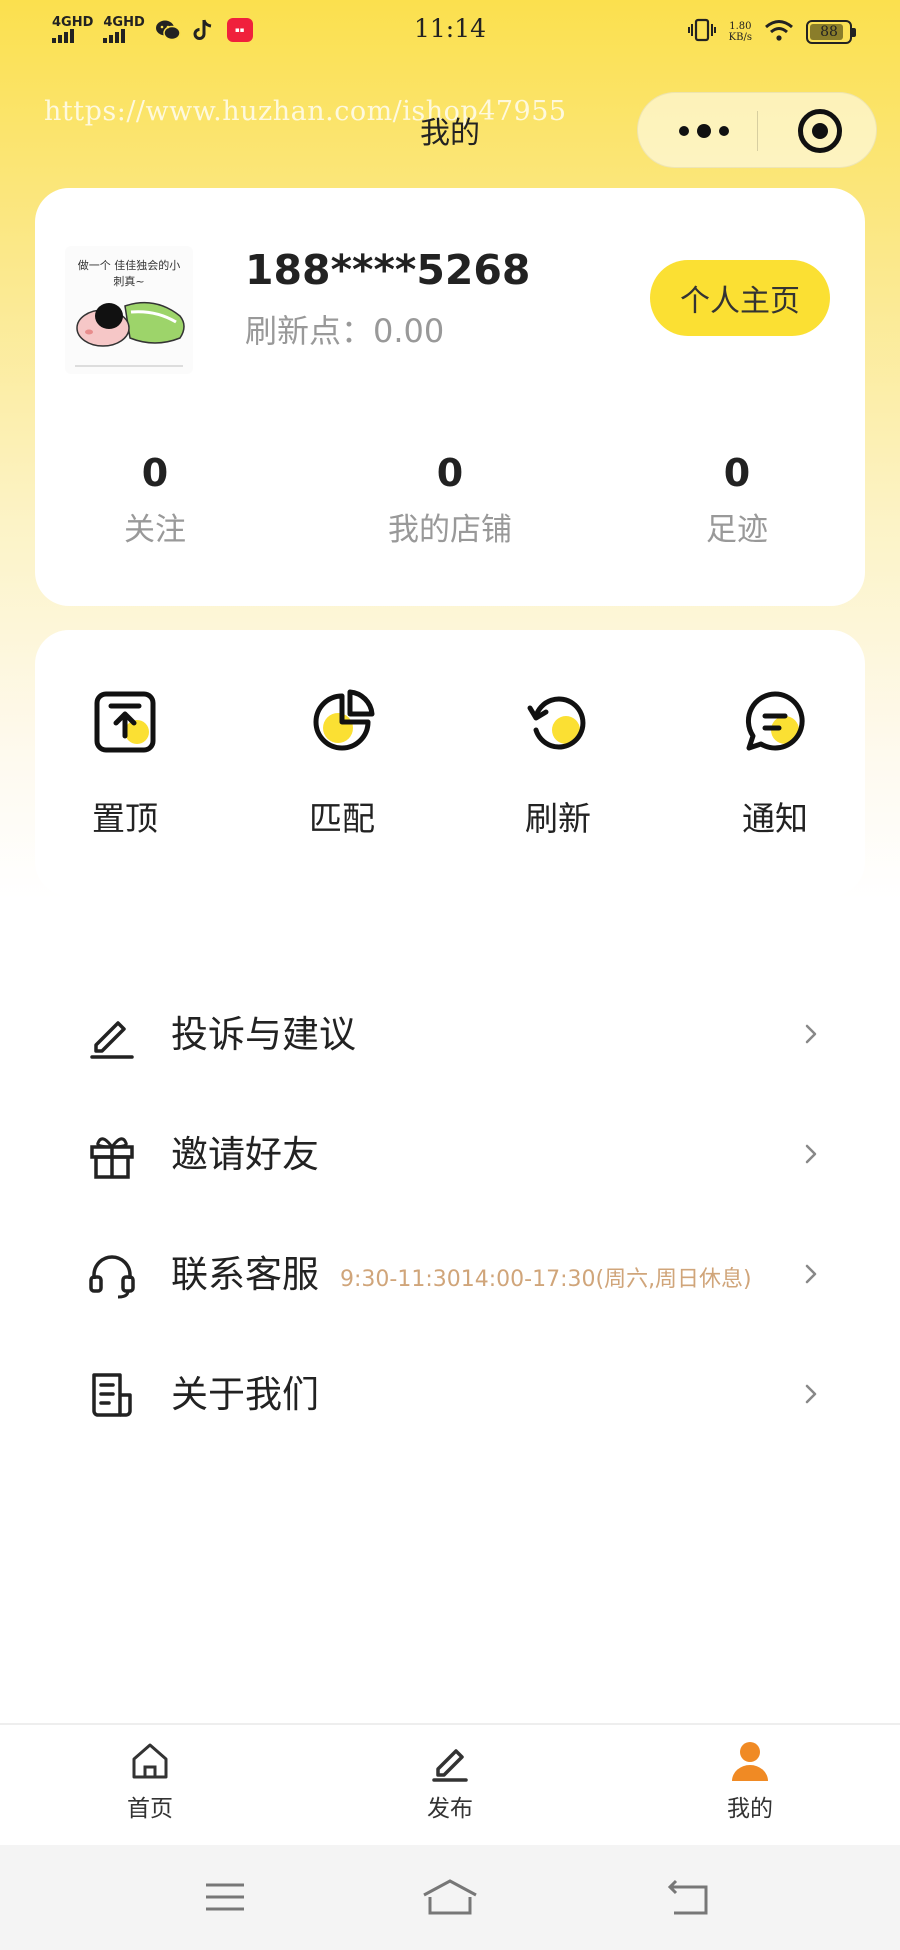 This screenshot has width=900, height=1950. I want to click on avatar-illustration, so click(130, 334).